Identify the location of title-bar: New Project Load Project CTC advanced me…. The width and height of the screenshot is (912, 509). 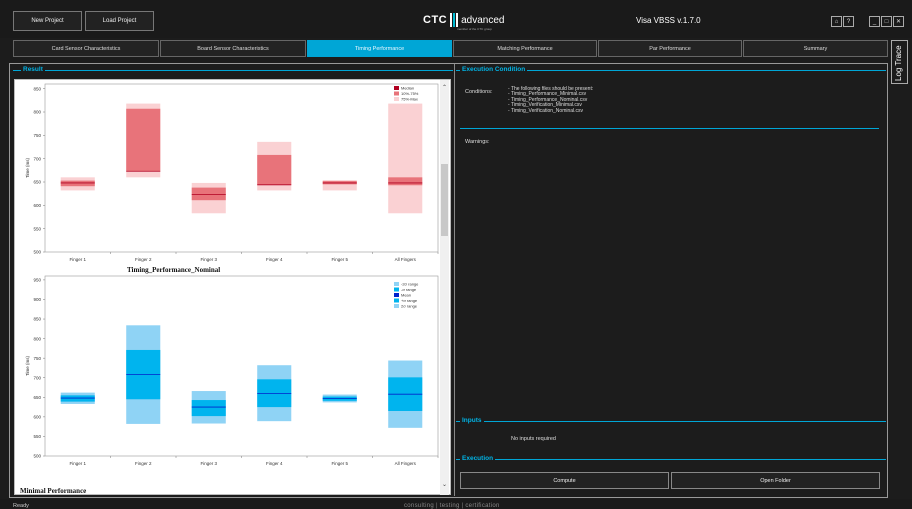
(456, 19).